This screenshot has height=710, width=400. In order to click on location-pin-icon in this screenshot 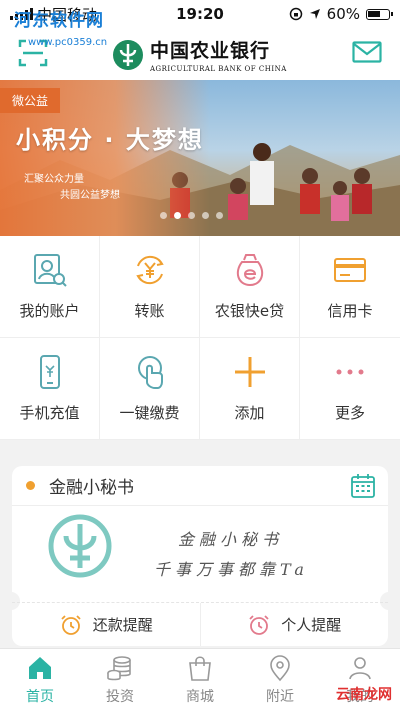, I will do `click(280, 667)`.